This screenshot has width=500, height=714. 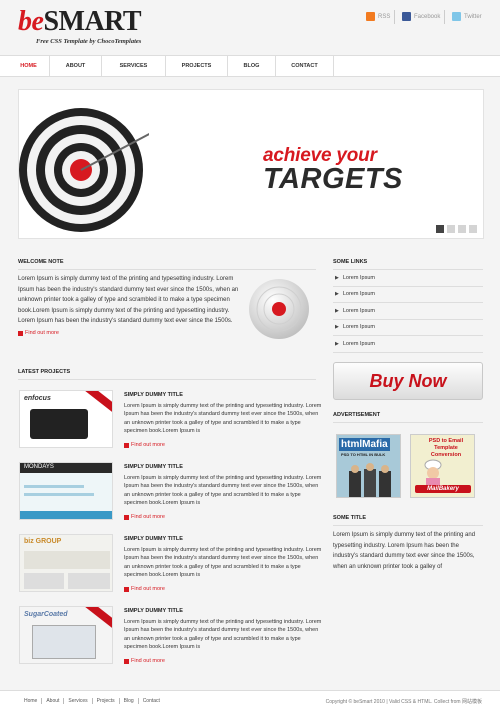 What do you see at coordinates (78, 701) in the screenshot?
I see `footer-link-services: Services` at bounding box center [78, 701].